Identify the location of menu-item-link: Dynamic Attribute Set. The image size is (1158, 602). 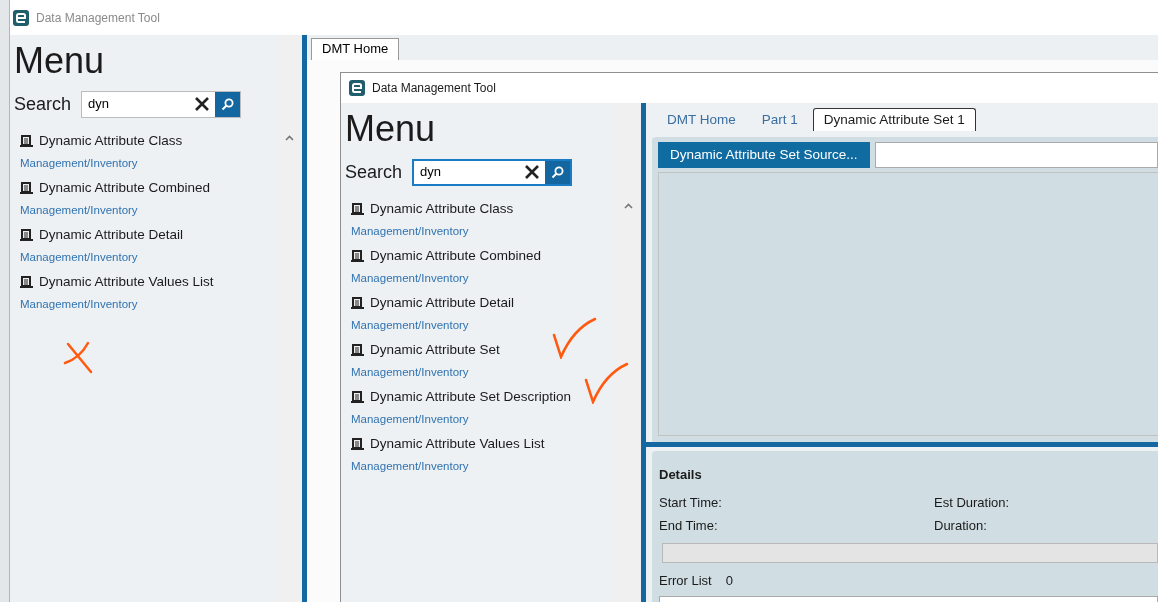
(435, 349).